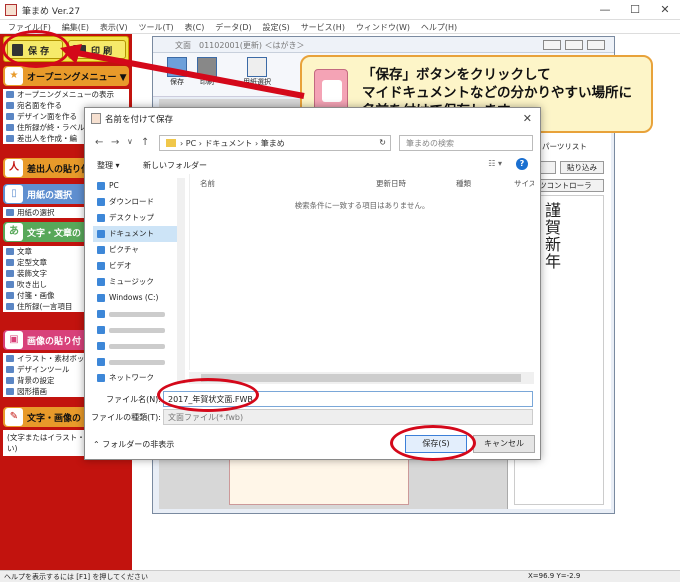 The width and height of the screenshot is (680, 582). Describe the element at coordinates (208, 395) in the screenshot. I see `highlight-filename` at that location.